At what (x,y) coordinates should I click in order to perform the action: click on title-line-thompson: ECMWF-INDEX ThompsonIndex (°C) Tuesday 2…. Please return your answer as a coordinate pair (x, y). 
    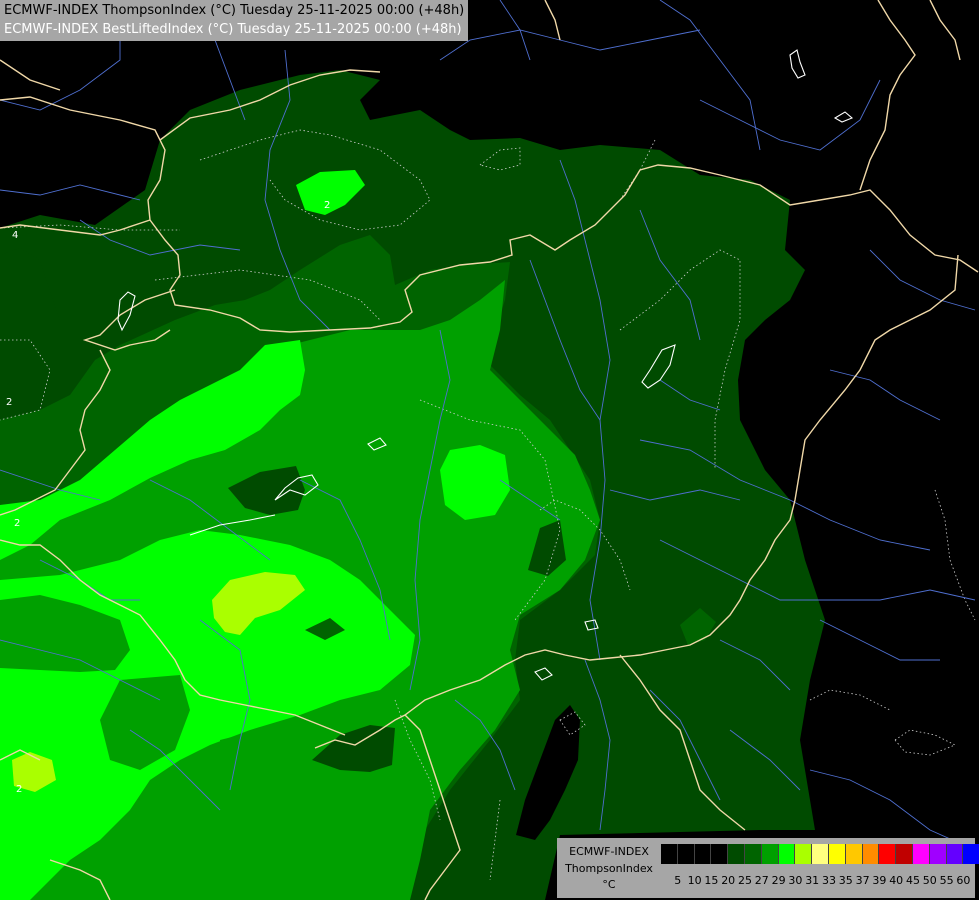
    Looking at the image, I should click on (234, 10).